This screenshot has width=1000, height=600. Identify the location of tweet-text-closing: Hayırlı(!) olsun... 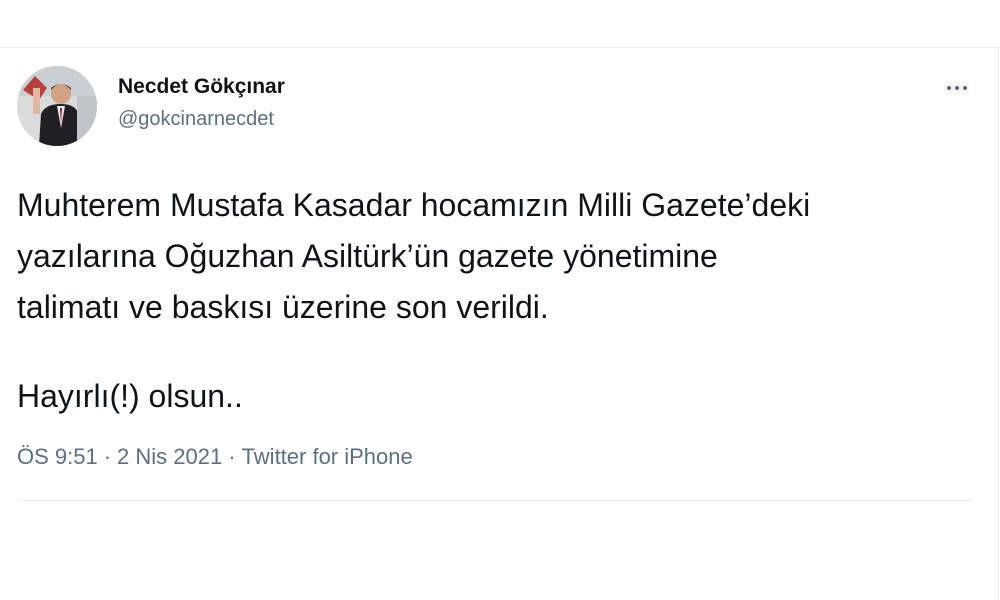
(130, 396).